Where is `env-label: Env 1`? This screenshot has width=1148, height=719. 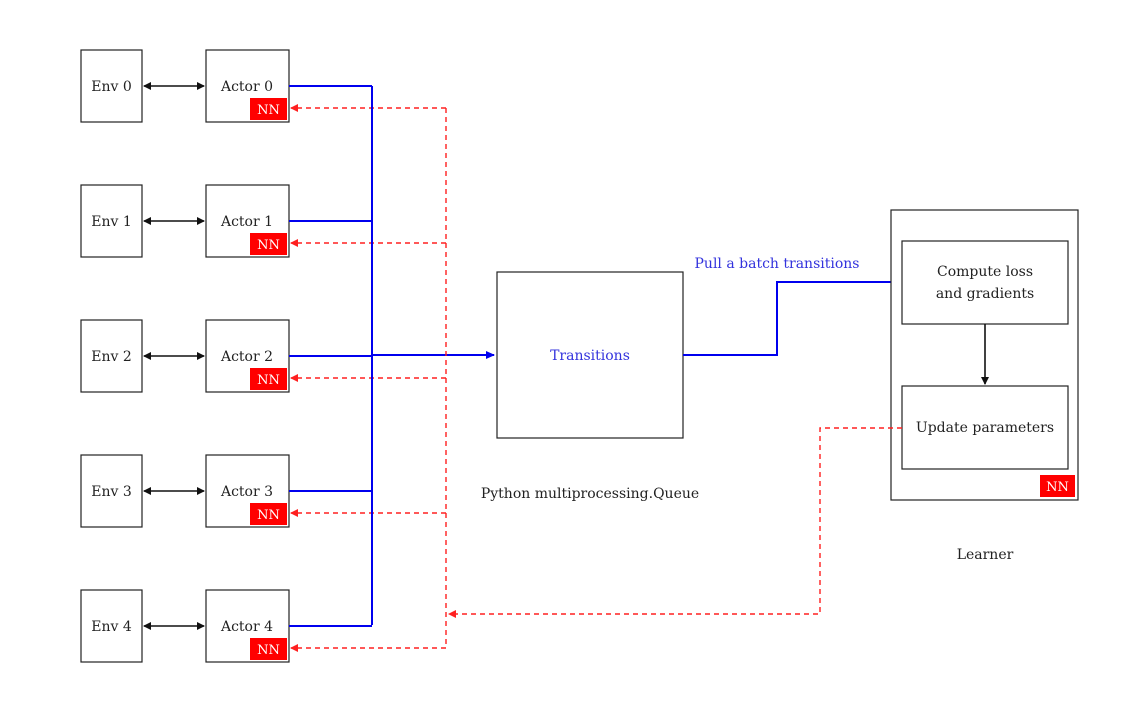 env-label: Env 1 is located at coordinates (111, 222).